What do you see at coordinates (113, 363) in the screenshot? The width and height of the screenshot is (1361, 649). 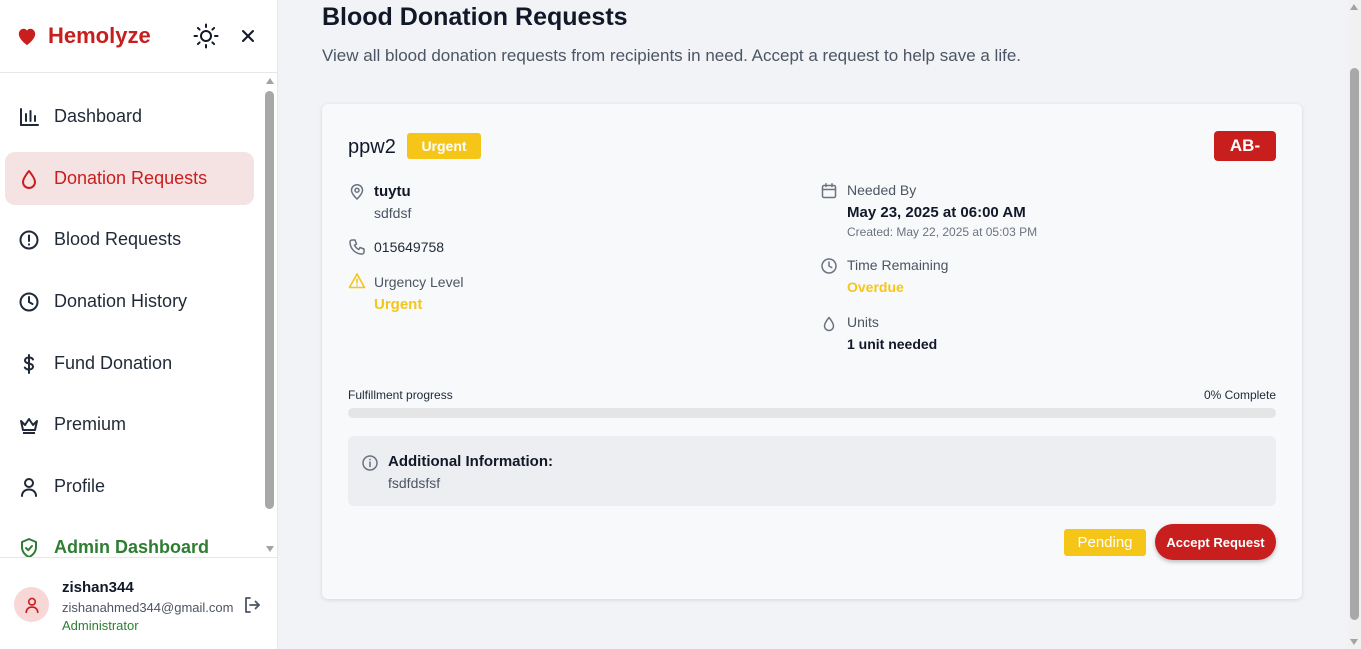 I see `sidebar-item-label: Fund Donation` at bounding box center [113, 363].